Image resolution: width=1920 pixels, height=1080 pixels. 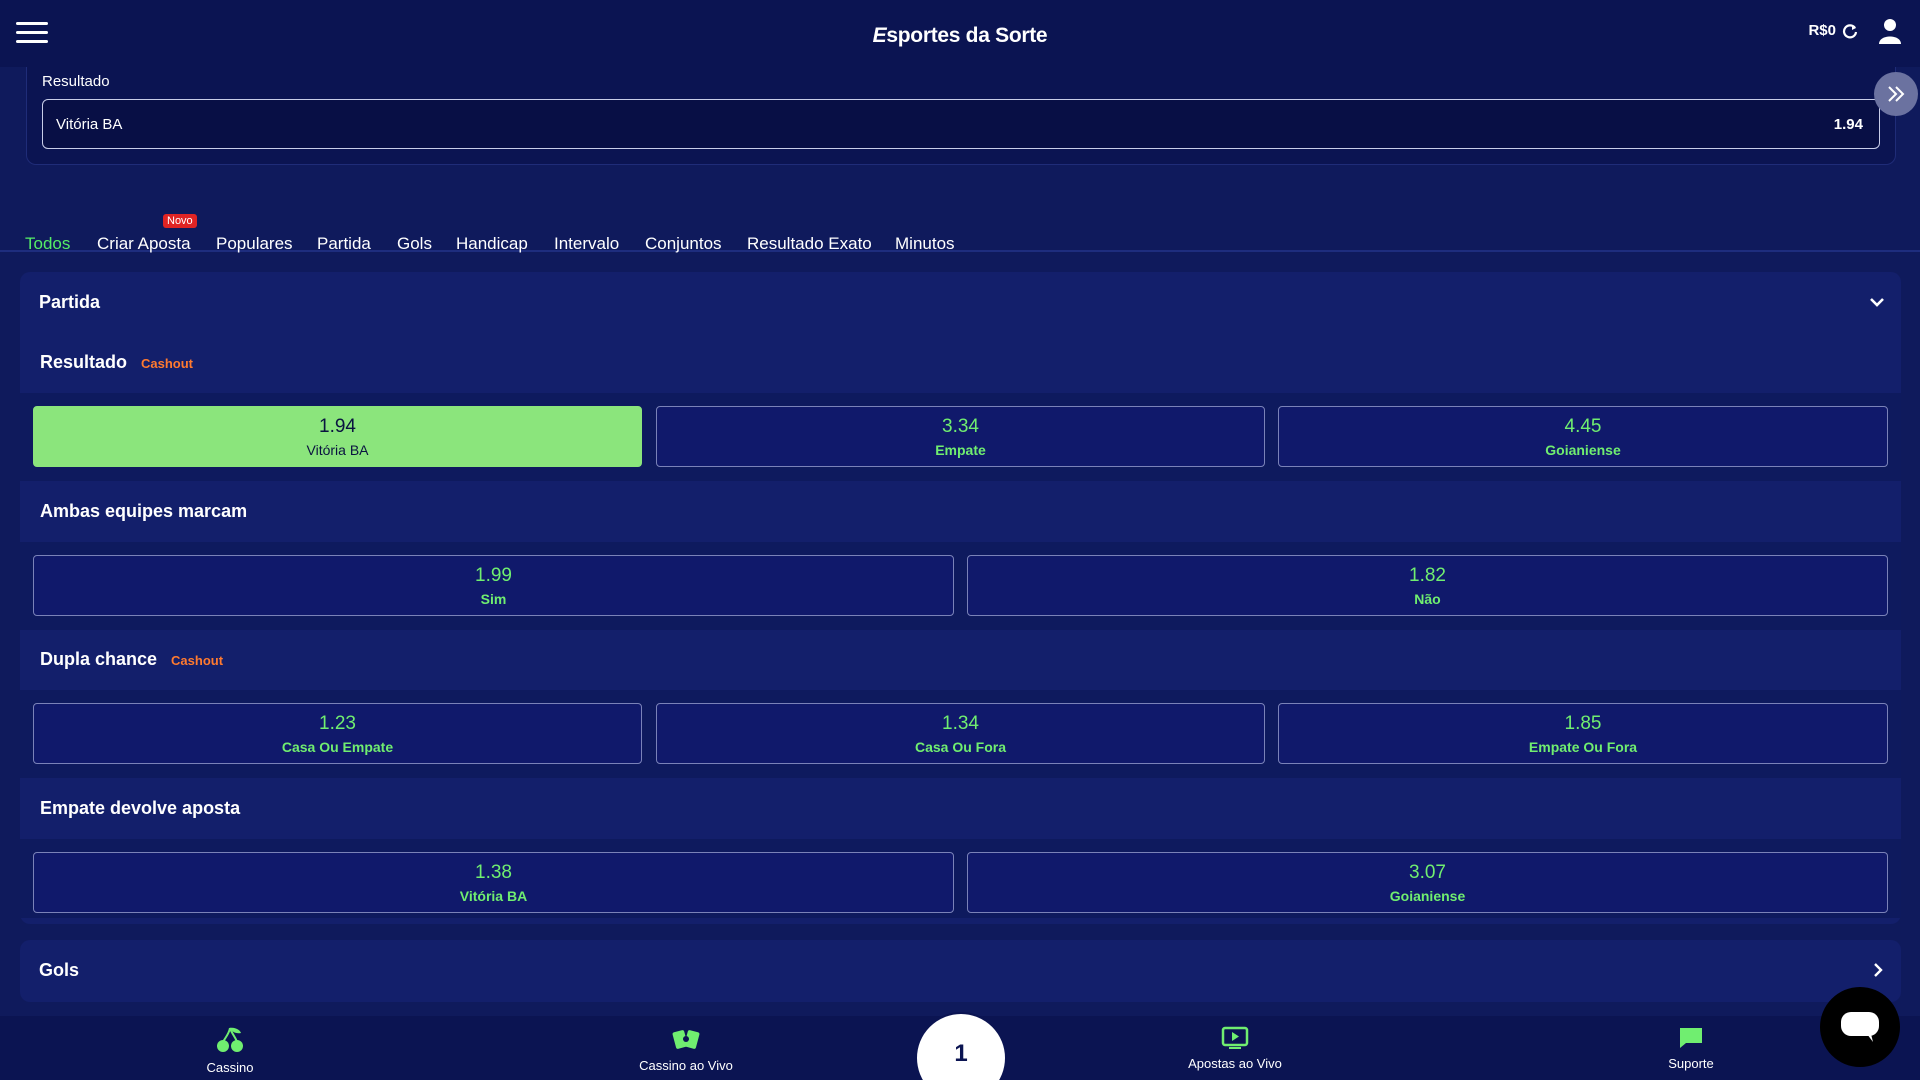 I want to click on odd-button-empate: 3.34 Empate, so click(x=960, y=436).